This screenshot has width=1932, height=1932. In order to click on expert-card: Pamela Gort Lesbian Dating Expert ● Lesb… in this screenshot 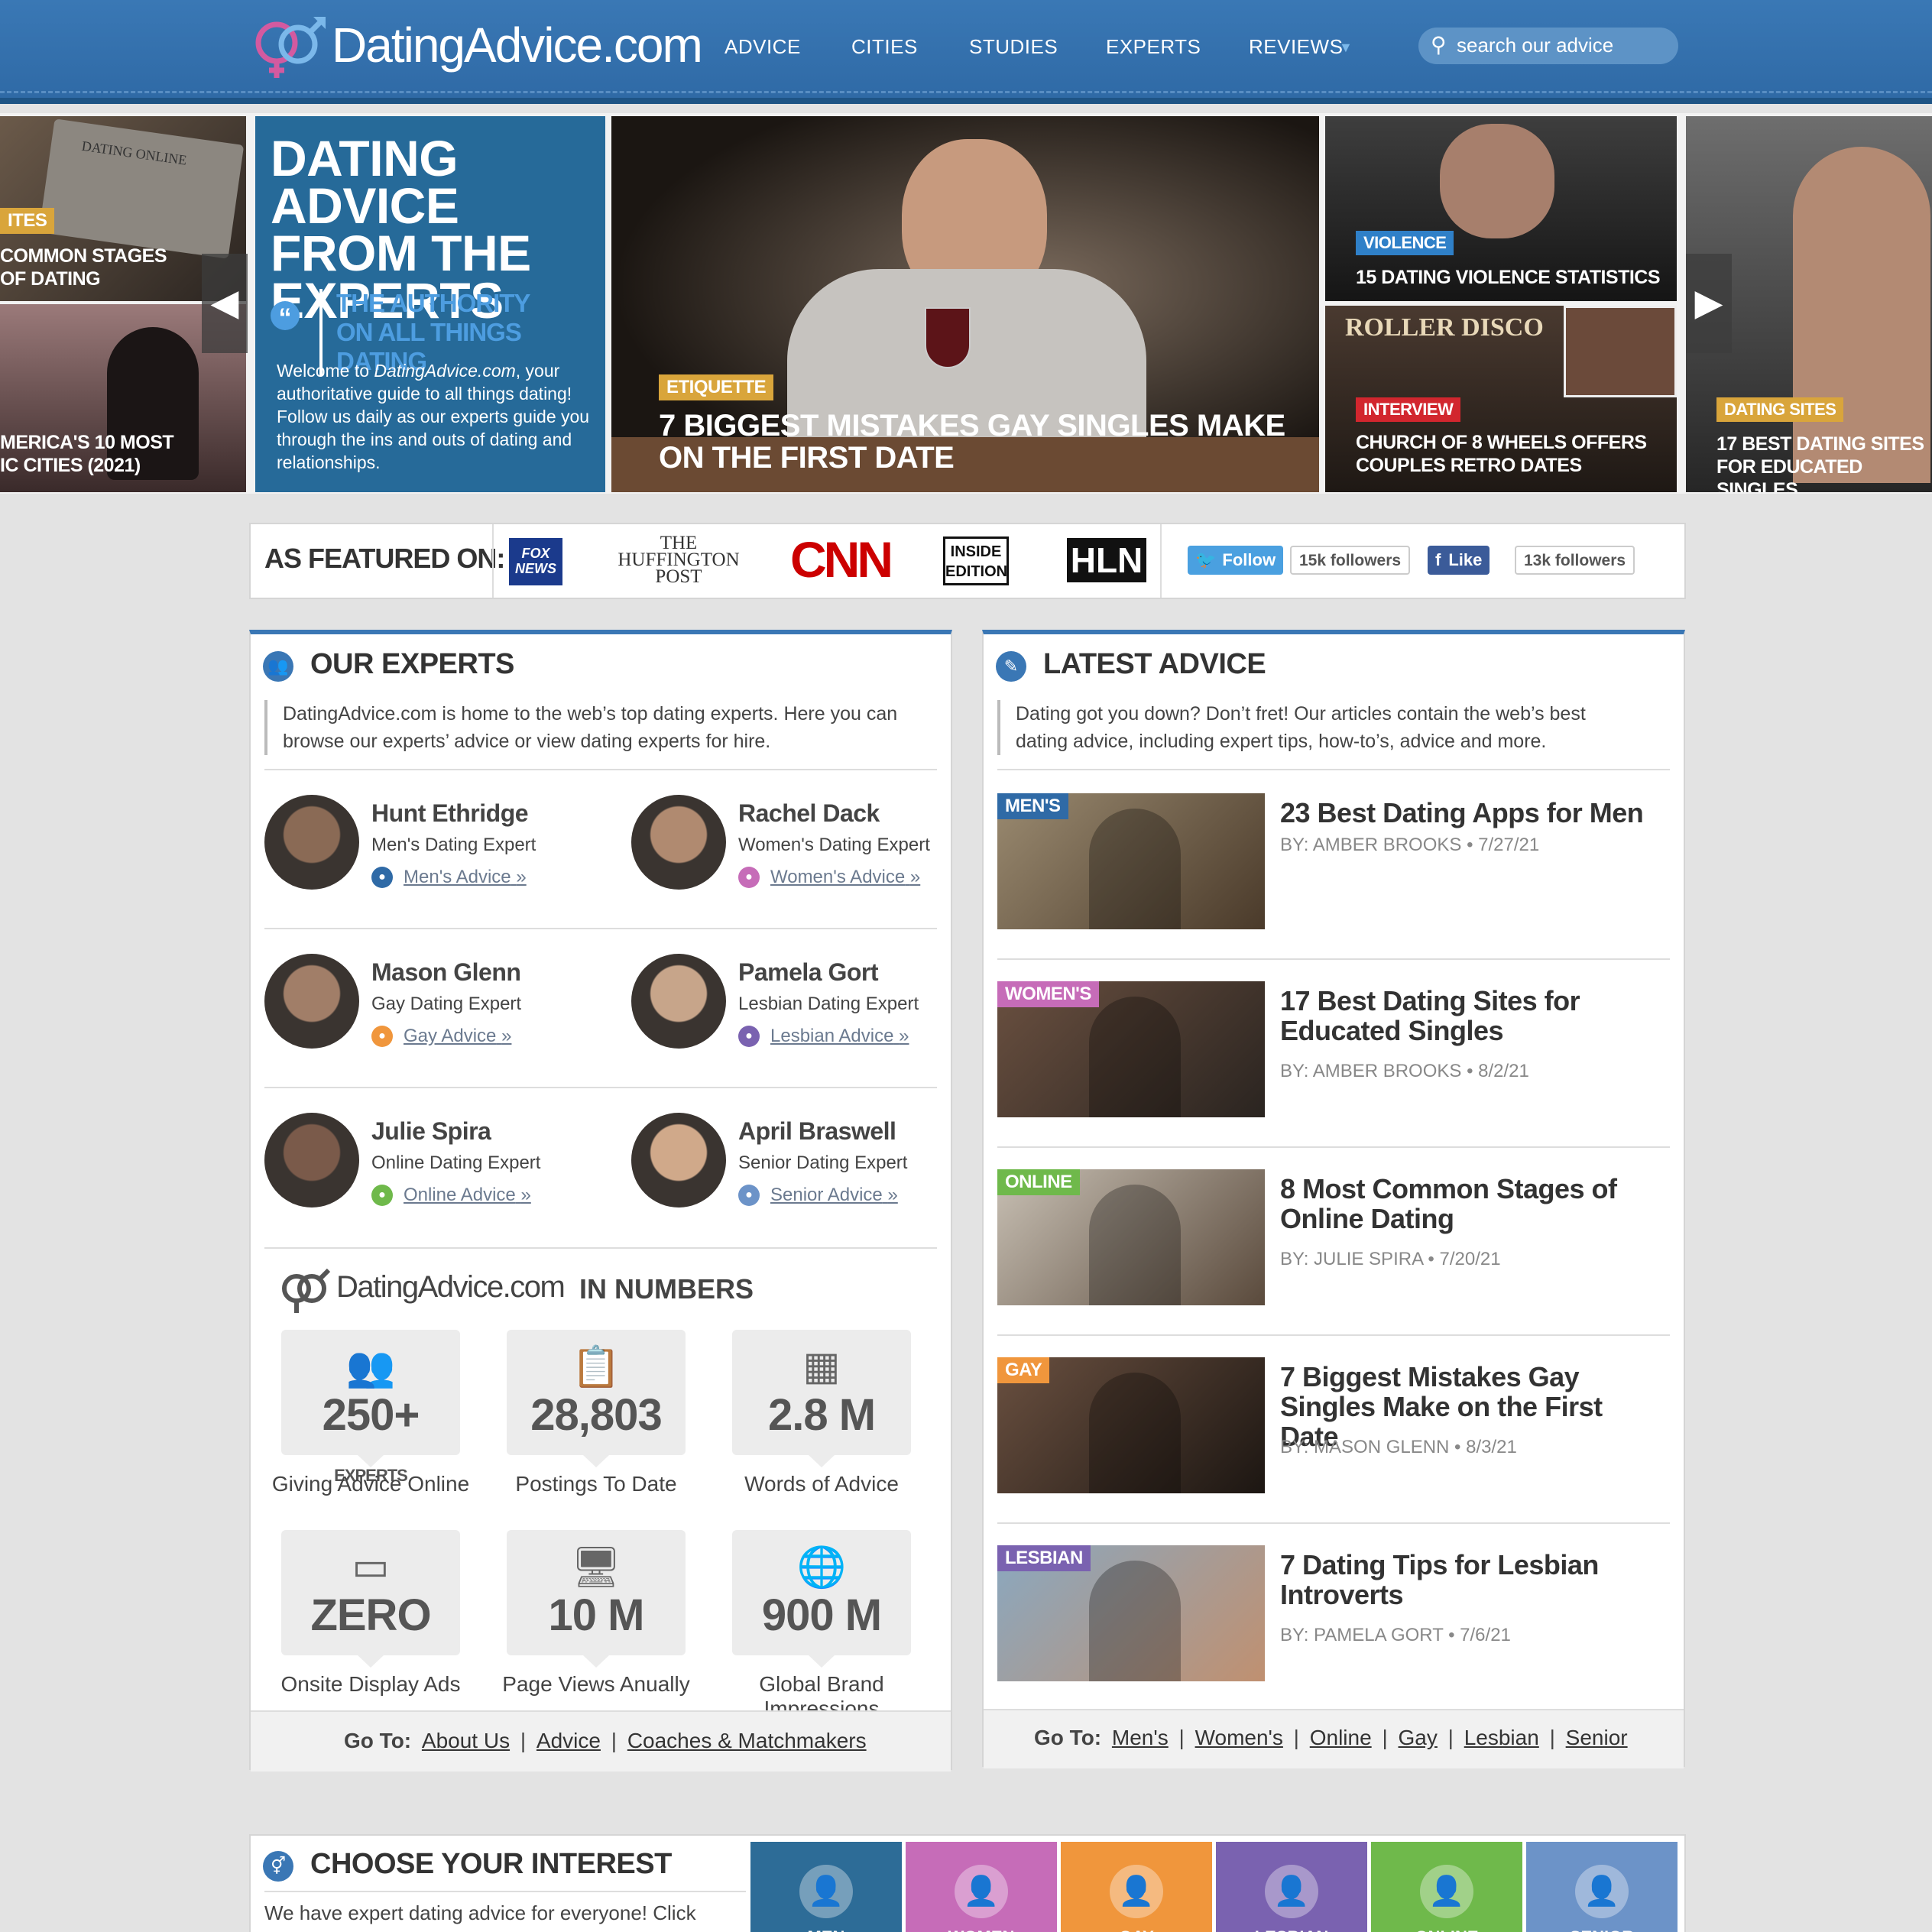, I will do `click(807, 1007)`.